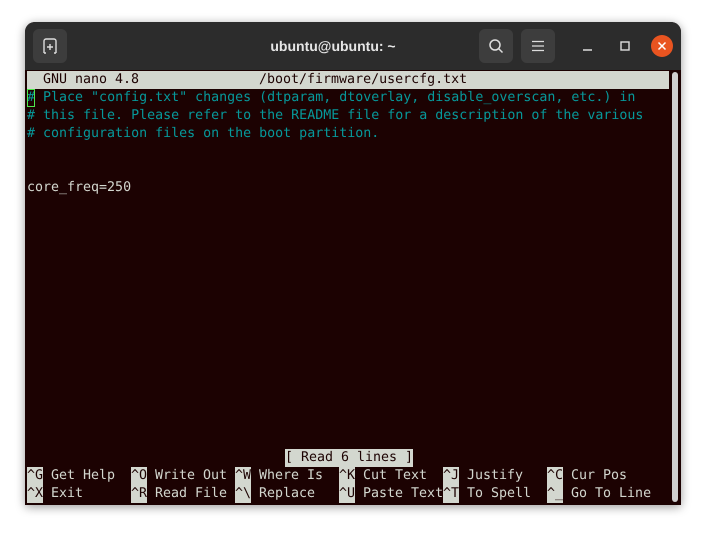 The height and width of the screenshot is (533, 706). What do you see at coordinates (395, 476) in the screenshot?
I see `shortcut-label: Cut Text` at bounding box center [395, 476].